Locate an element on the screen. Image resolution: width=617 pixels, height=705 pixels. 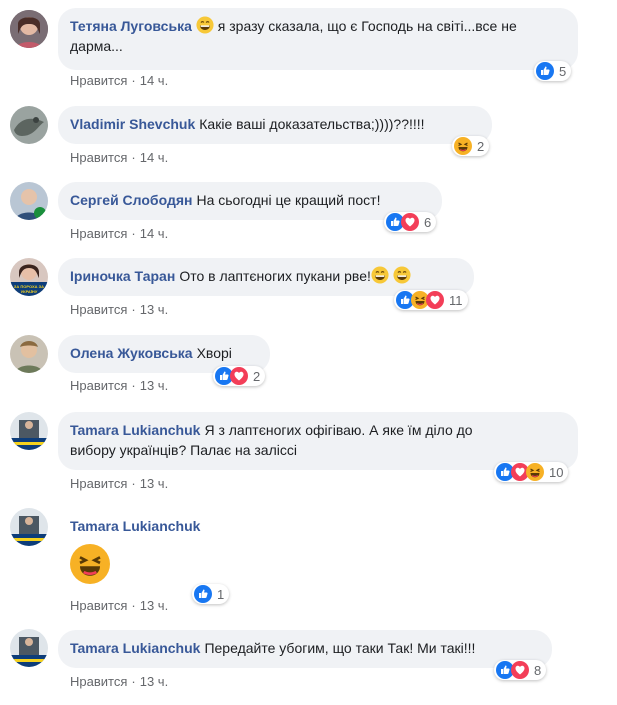
comment-text: Ото в лаптєногих пукани рве! is located at coordinates (275, 276).